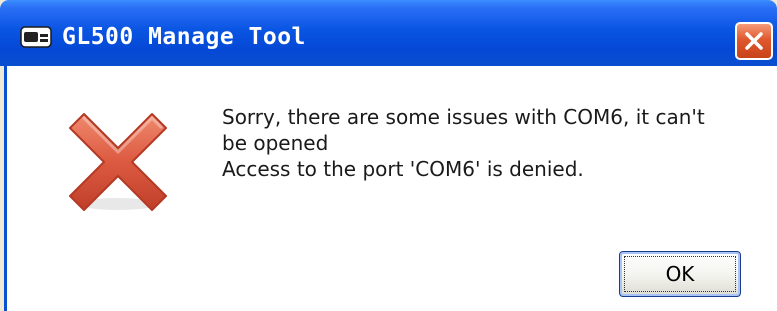 The width and height of the screenshot is (777, 311). I want to click on window-title: GL500 Manage Tool, so click(184, 37).